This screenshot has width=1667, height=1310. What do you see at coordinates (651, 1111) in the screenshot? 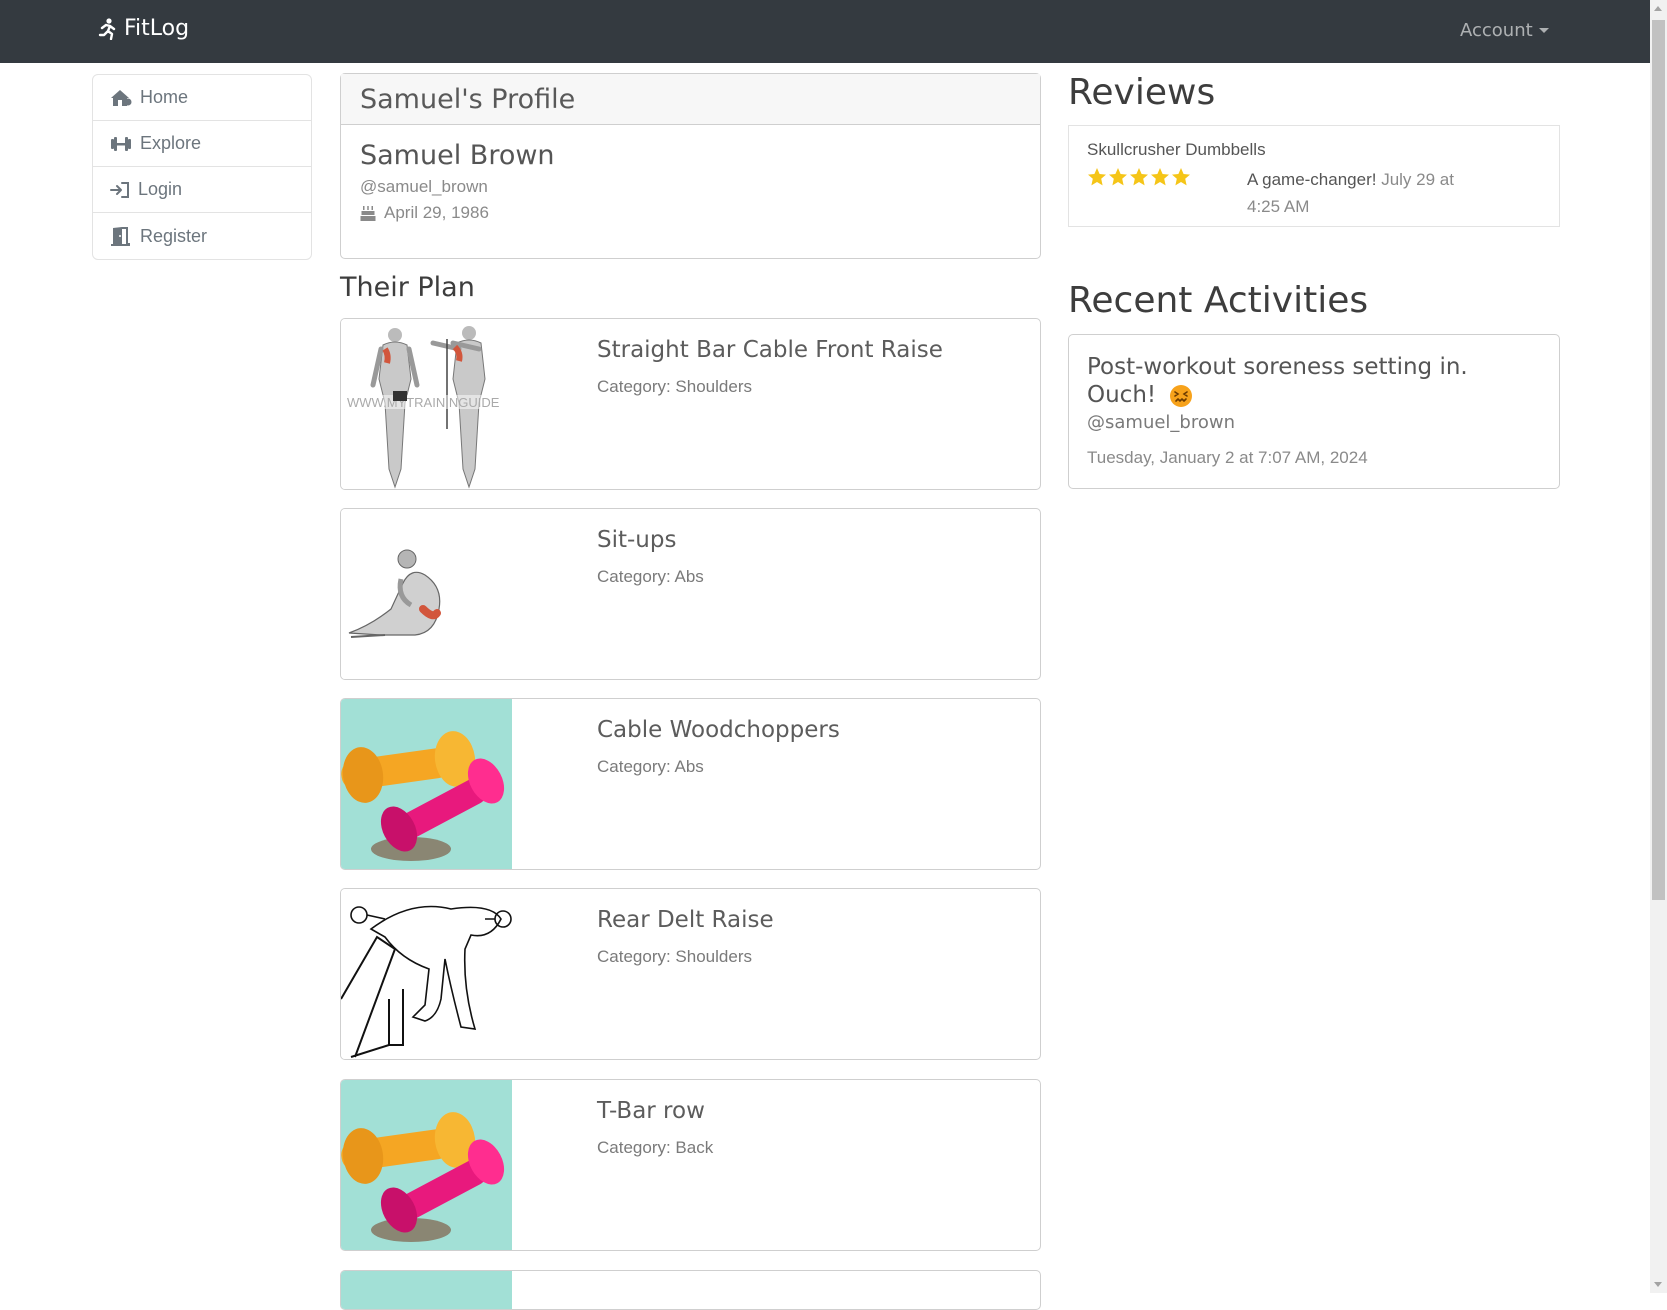
I see `exercise-name: T-Bar row` at bounding box center [651, 1111].